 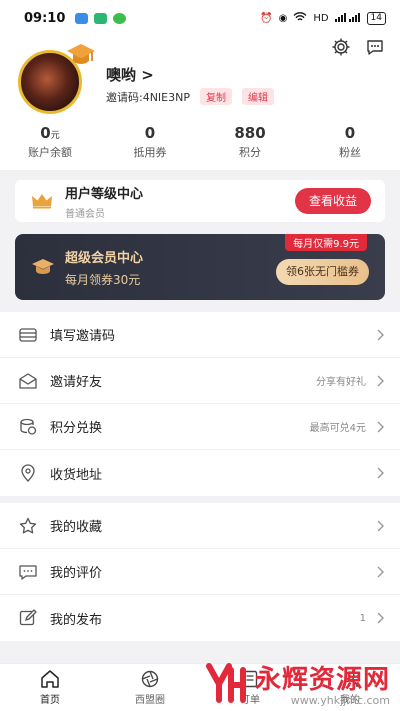 What do you see at coordinates (28, 618) in the screenshot?
I see `edit-icon` at bounding box center [28, 618].